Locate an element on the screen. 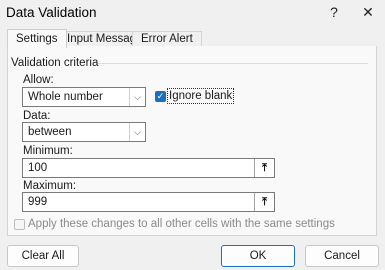  ok-button: OK is located at coordinates (258, 256).